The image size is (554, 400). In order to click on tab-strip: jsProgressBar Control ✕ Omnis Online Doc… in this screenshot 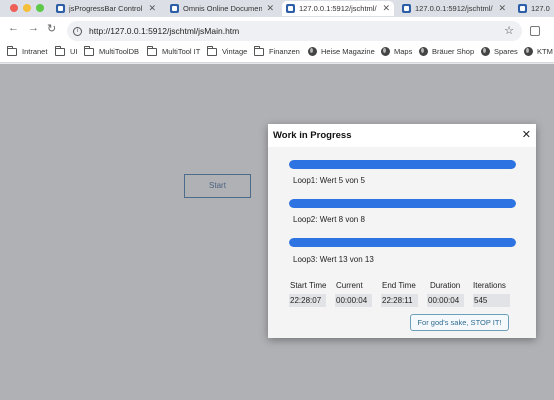, I will do `click(277, 8)`.